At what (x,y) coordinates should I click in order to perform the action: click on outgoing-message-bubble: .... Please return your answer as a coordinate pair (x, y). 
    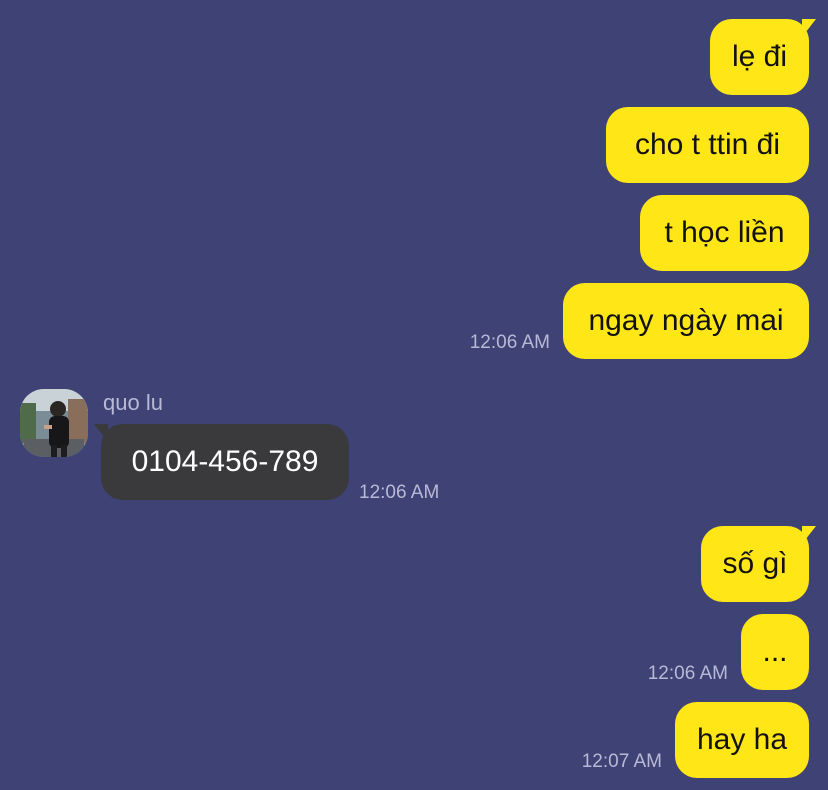
    Looking at the image, I should click on (775, 652).